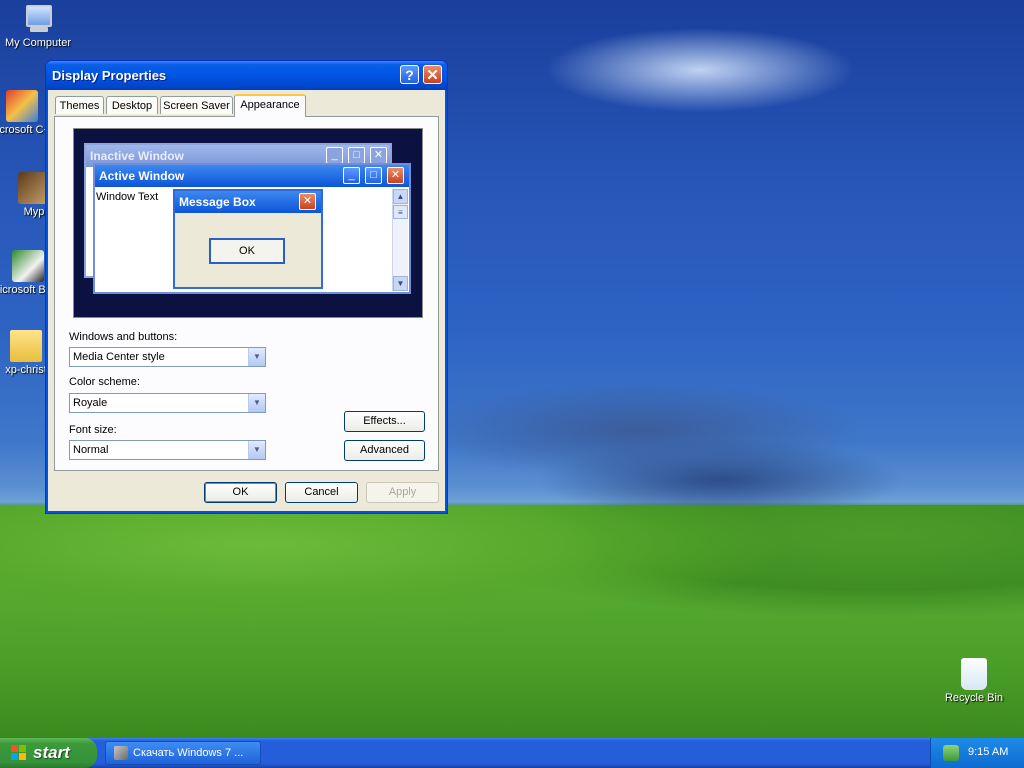 The height and width of the screenshot is (768, 1024). What do you see at coordinates (400, 283) in the screenshot?
I see `scroll-down-icon: ▼` at bounding box center [400, 283].